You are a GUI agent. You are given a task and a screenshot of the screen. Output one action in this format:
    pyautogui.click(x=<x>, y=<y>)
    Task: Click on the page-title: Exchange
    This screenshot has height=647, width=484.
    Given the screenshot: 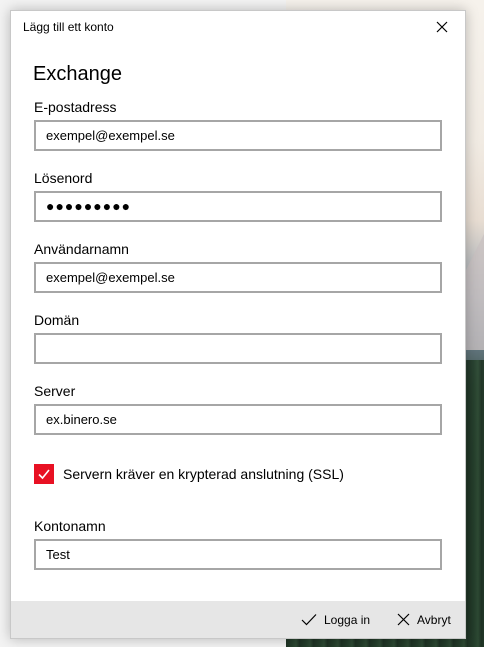 What is the action you would take?
    pyautogui.click(x=77, y=74)
    